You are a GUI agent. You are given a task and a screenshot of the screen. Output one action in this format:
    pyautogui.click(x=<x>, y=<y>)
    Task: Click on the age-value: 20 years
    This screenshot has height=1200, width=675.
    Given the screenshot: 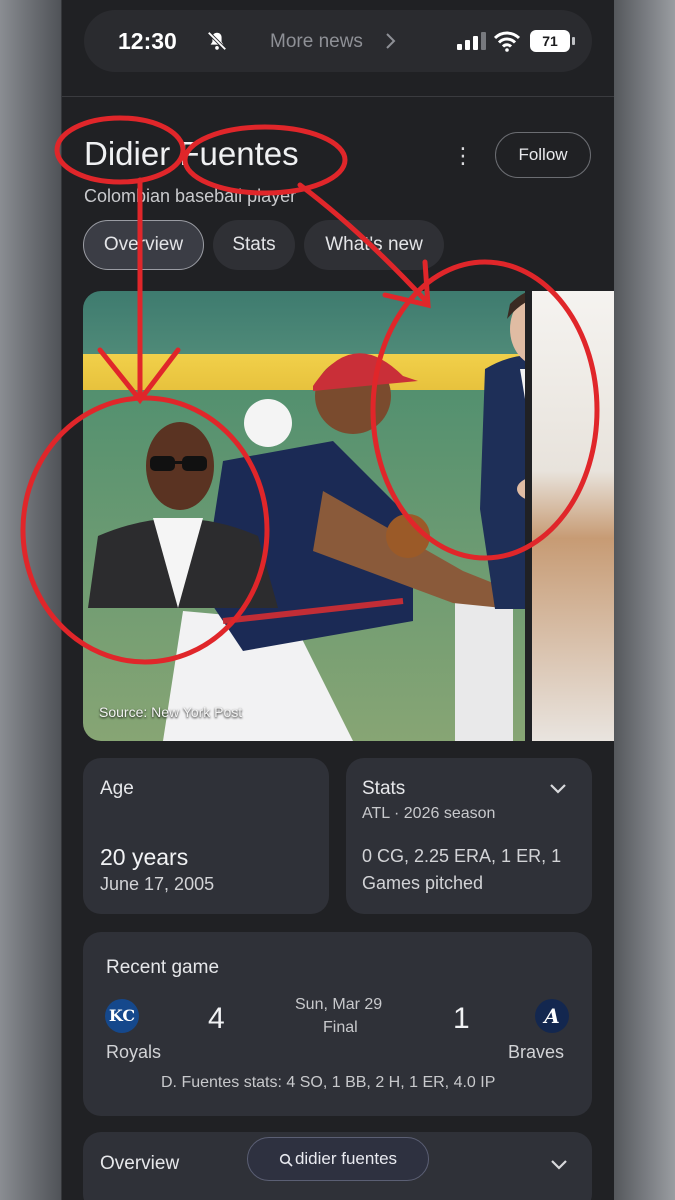 What is the action you would take?
    pyautogui.click(x=144, y=857)
    